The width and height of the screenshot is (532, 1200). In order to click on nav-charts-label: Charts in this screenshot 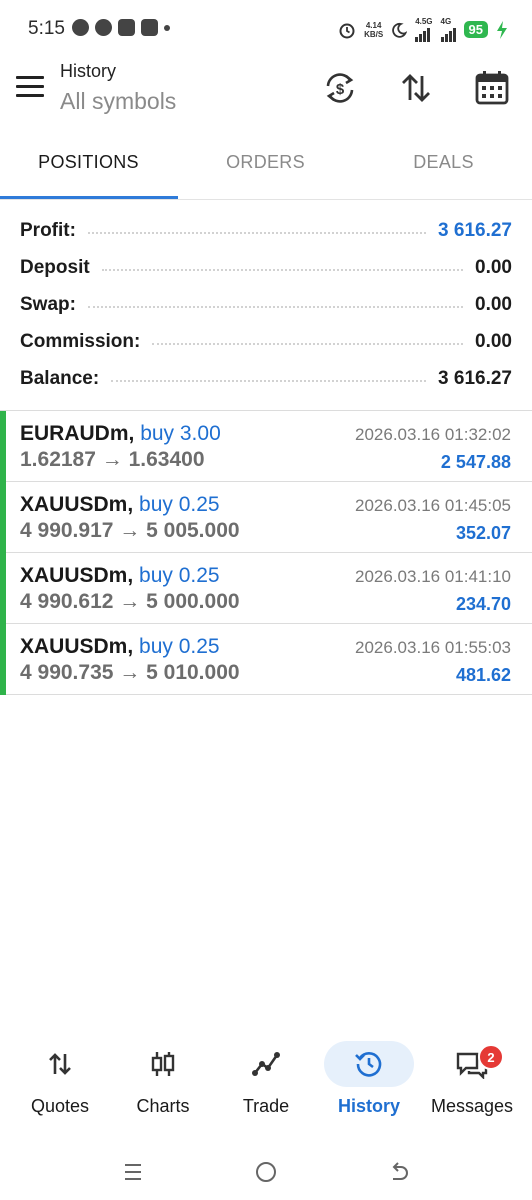, I will do `click(163, 1106)`.